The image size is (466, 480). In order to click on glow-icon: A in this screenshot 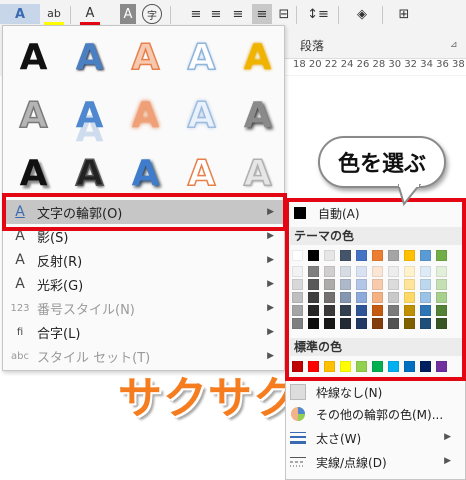, I will do `click(20, 284)`.